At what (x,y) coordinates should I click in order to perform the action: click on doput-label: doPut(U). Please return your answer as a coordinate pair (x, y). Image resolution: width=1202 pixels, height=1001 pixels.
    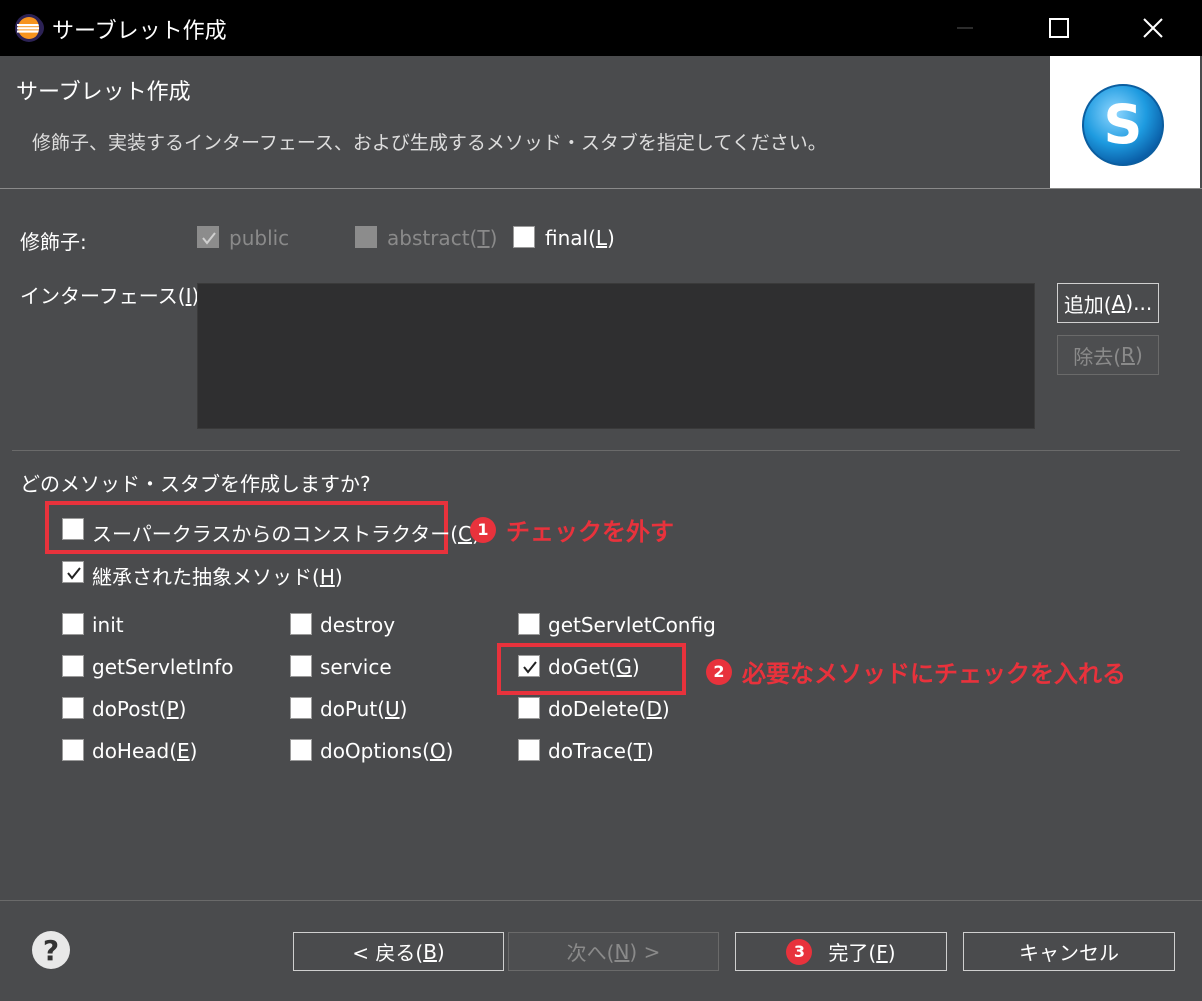
    Looking at the image, I should click on (363, 709).